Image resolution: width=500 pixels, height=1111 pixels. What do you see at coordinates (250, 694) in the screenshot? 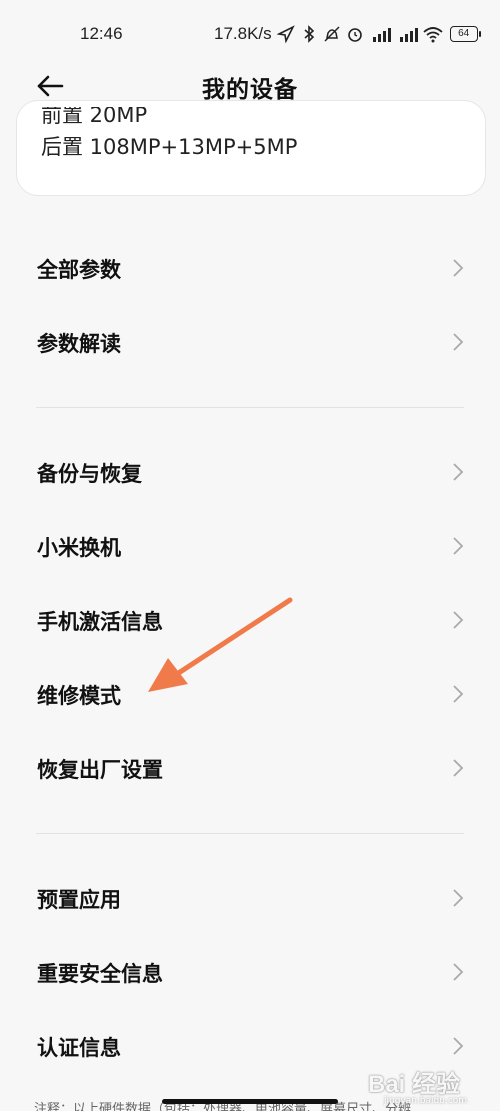
I see `menu-item-repair-mode: 维修模式` at bounding box center [250, 694].